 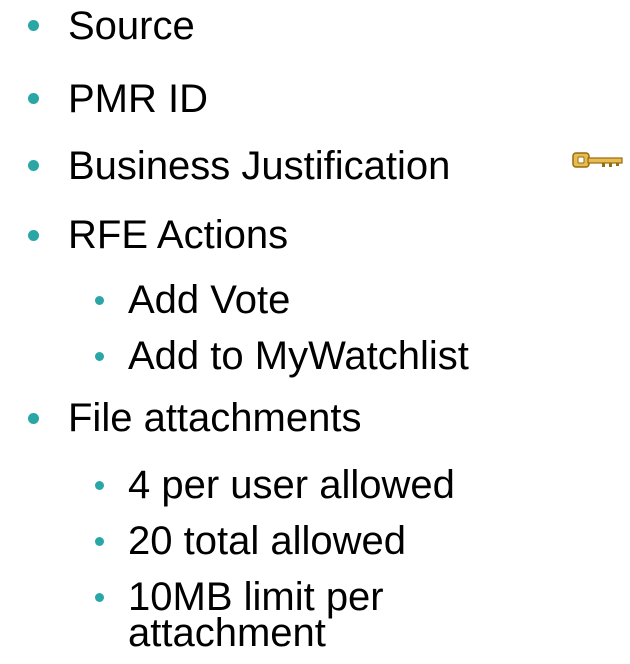 What do you see at coordinates (227, 633) in the screenshot?
I see `list-item-10mb-limit-continued: attachment` at bounding box center [227, 633].